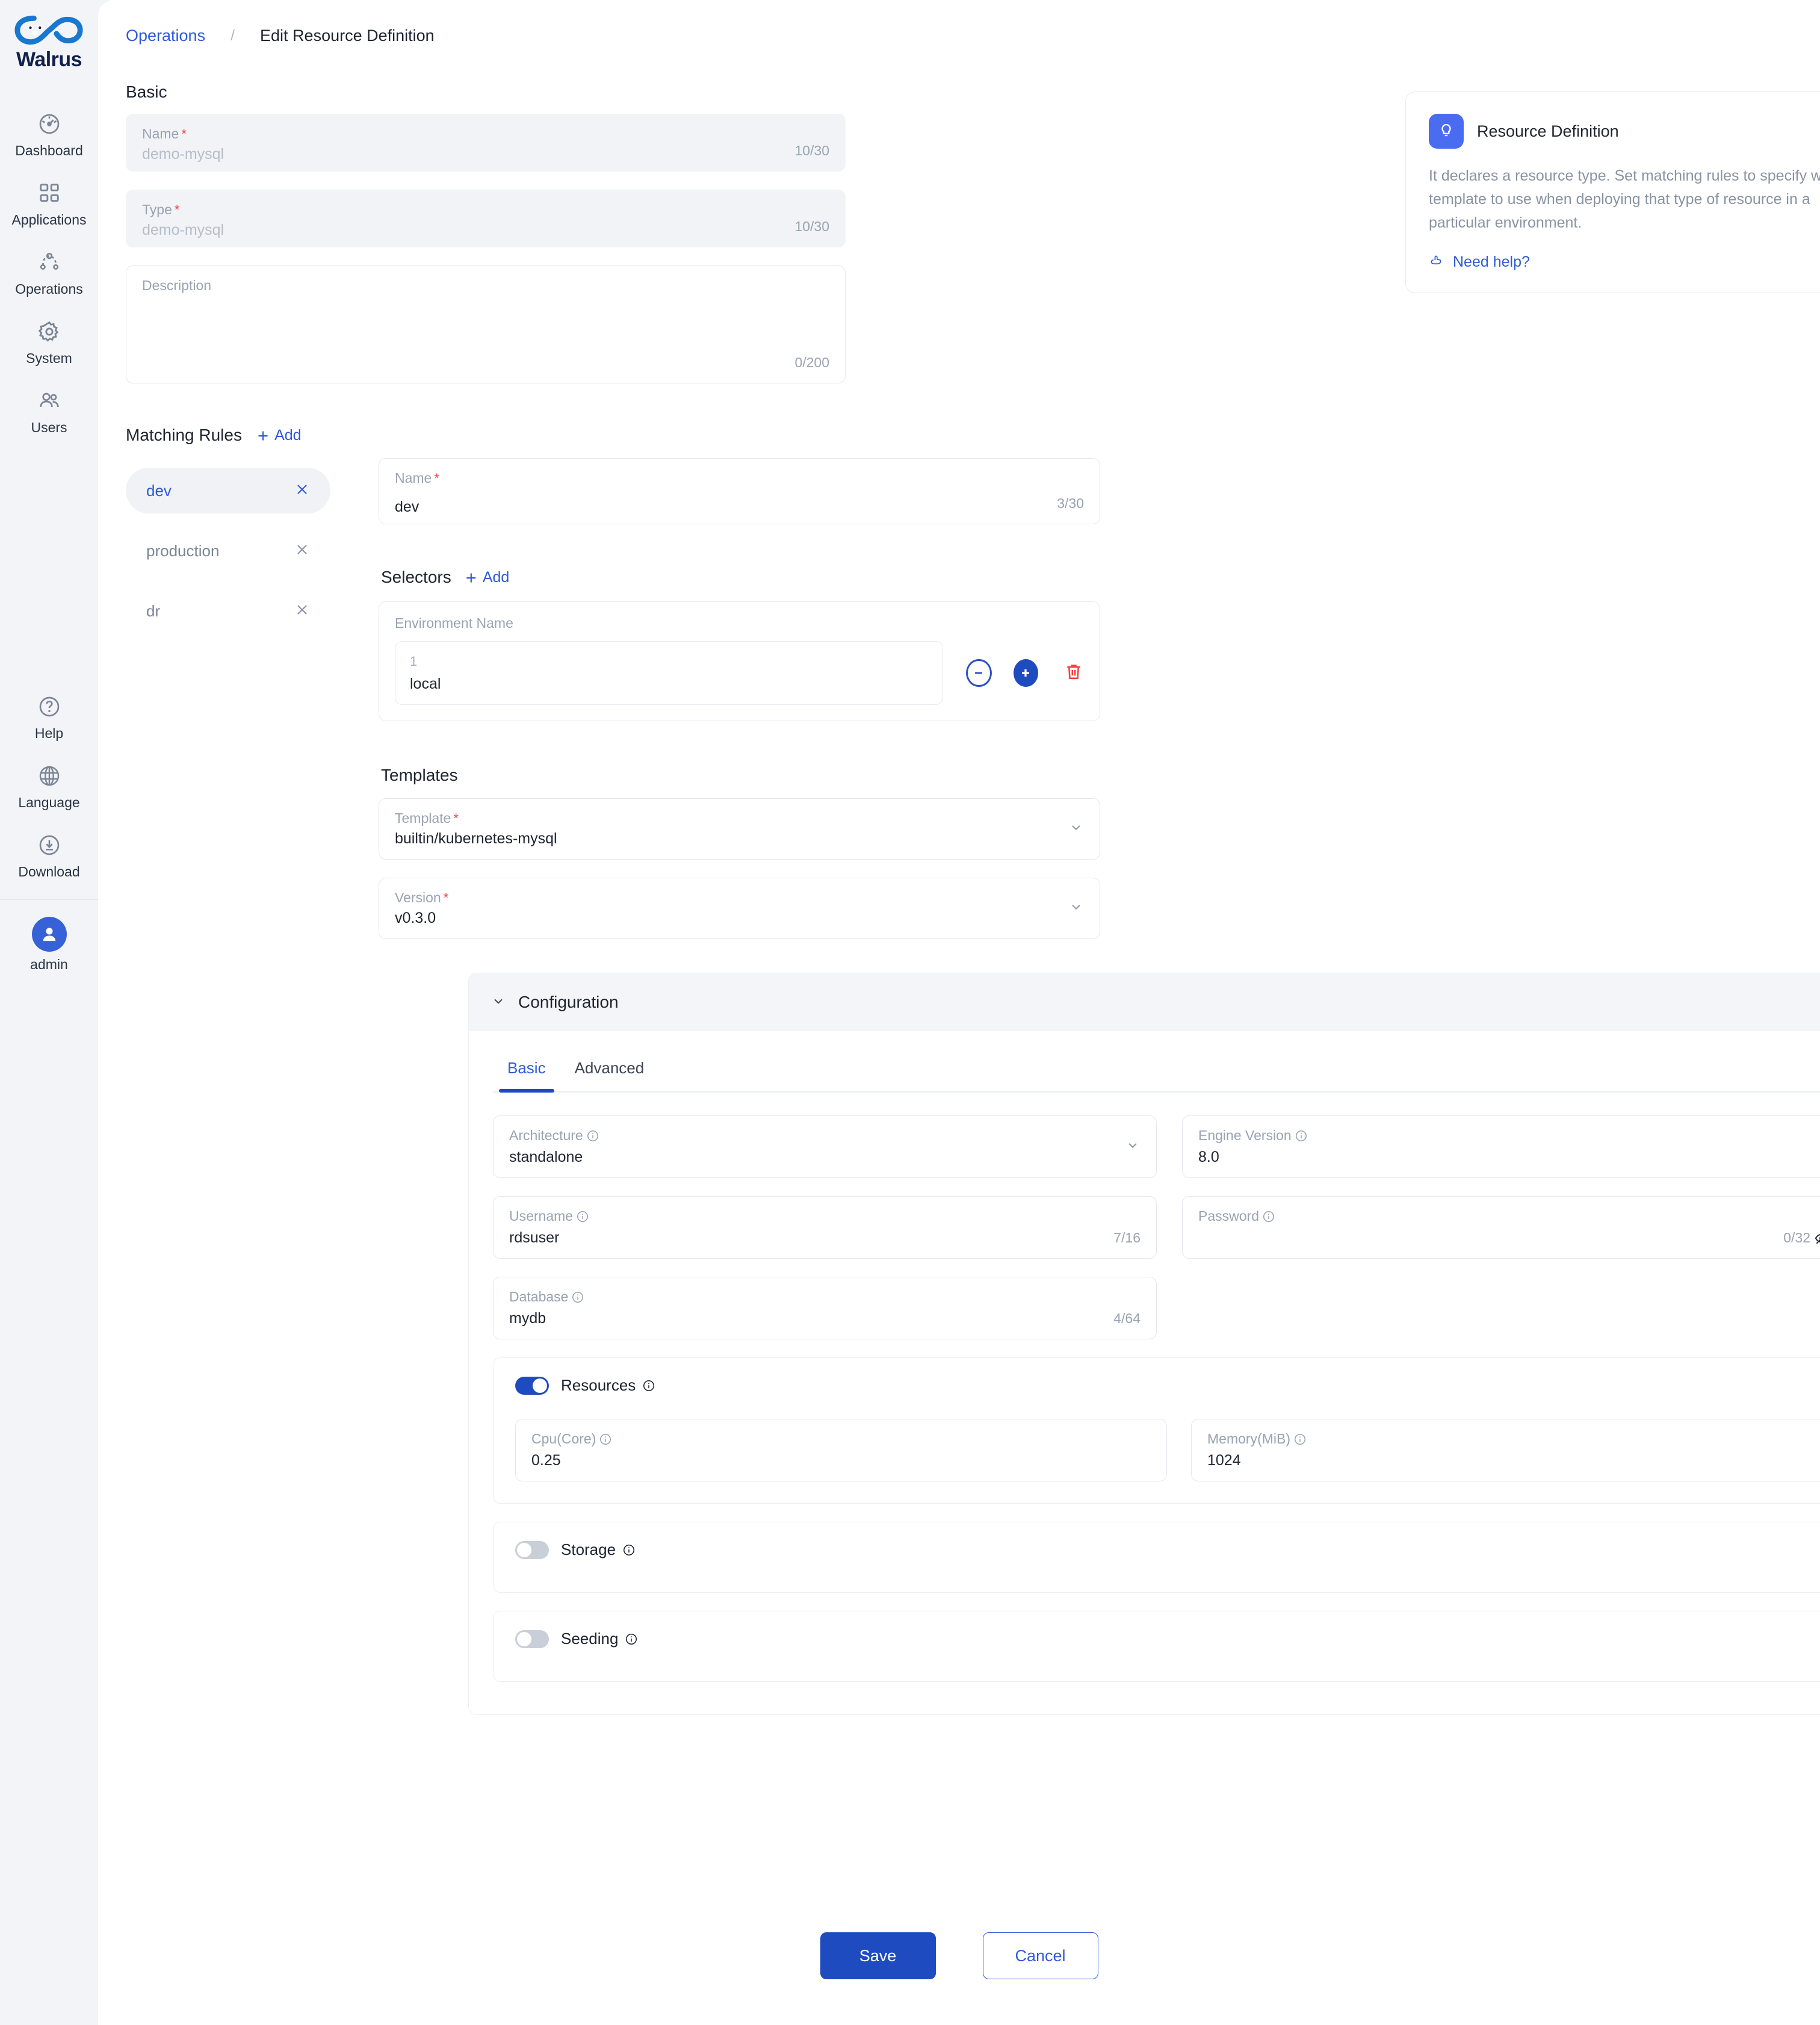  What do you see at coordinates (49, 341) in the screenshot?
I see `sidebar-item-system: System` at bounding box center [49, 341].